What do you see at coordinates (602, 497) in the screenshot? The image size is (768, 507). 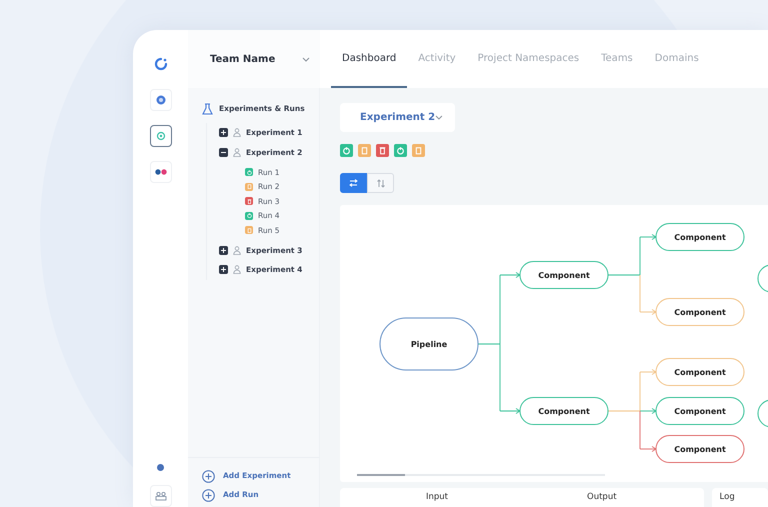 I see `panel-heading: Output` at bounding box center [602, 497].